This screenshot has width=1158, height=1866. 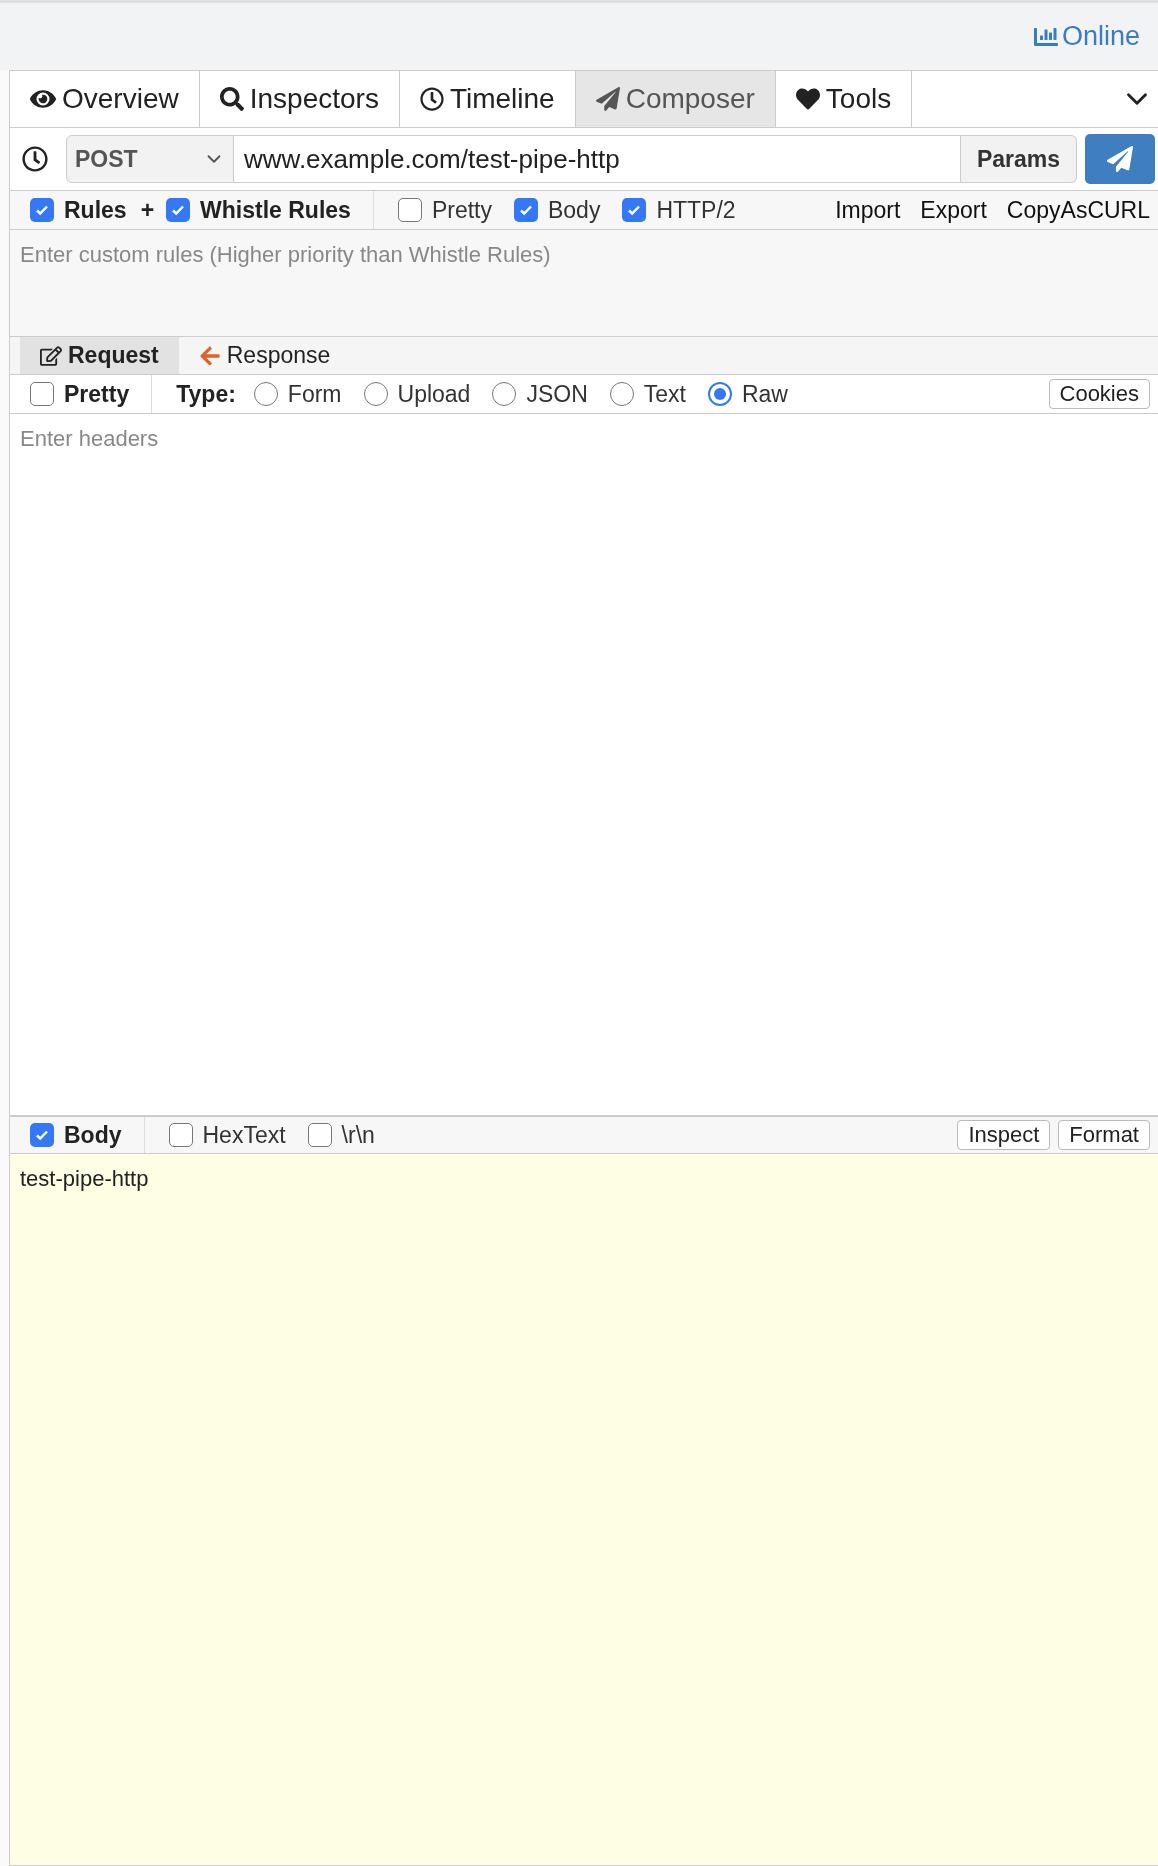 What do you see at coordinates (1099, 394) in the screenshot?
I see `cookies-button: Cookies` at bounding box center [1099, 394].